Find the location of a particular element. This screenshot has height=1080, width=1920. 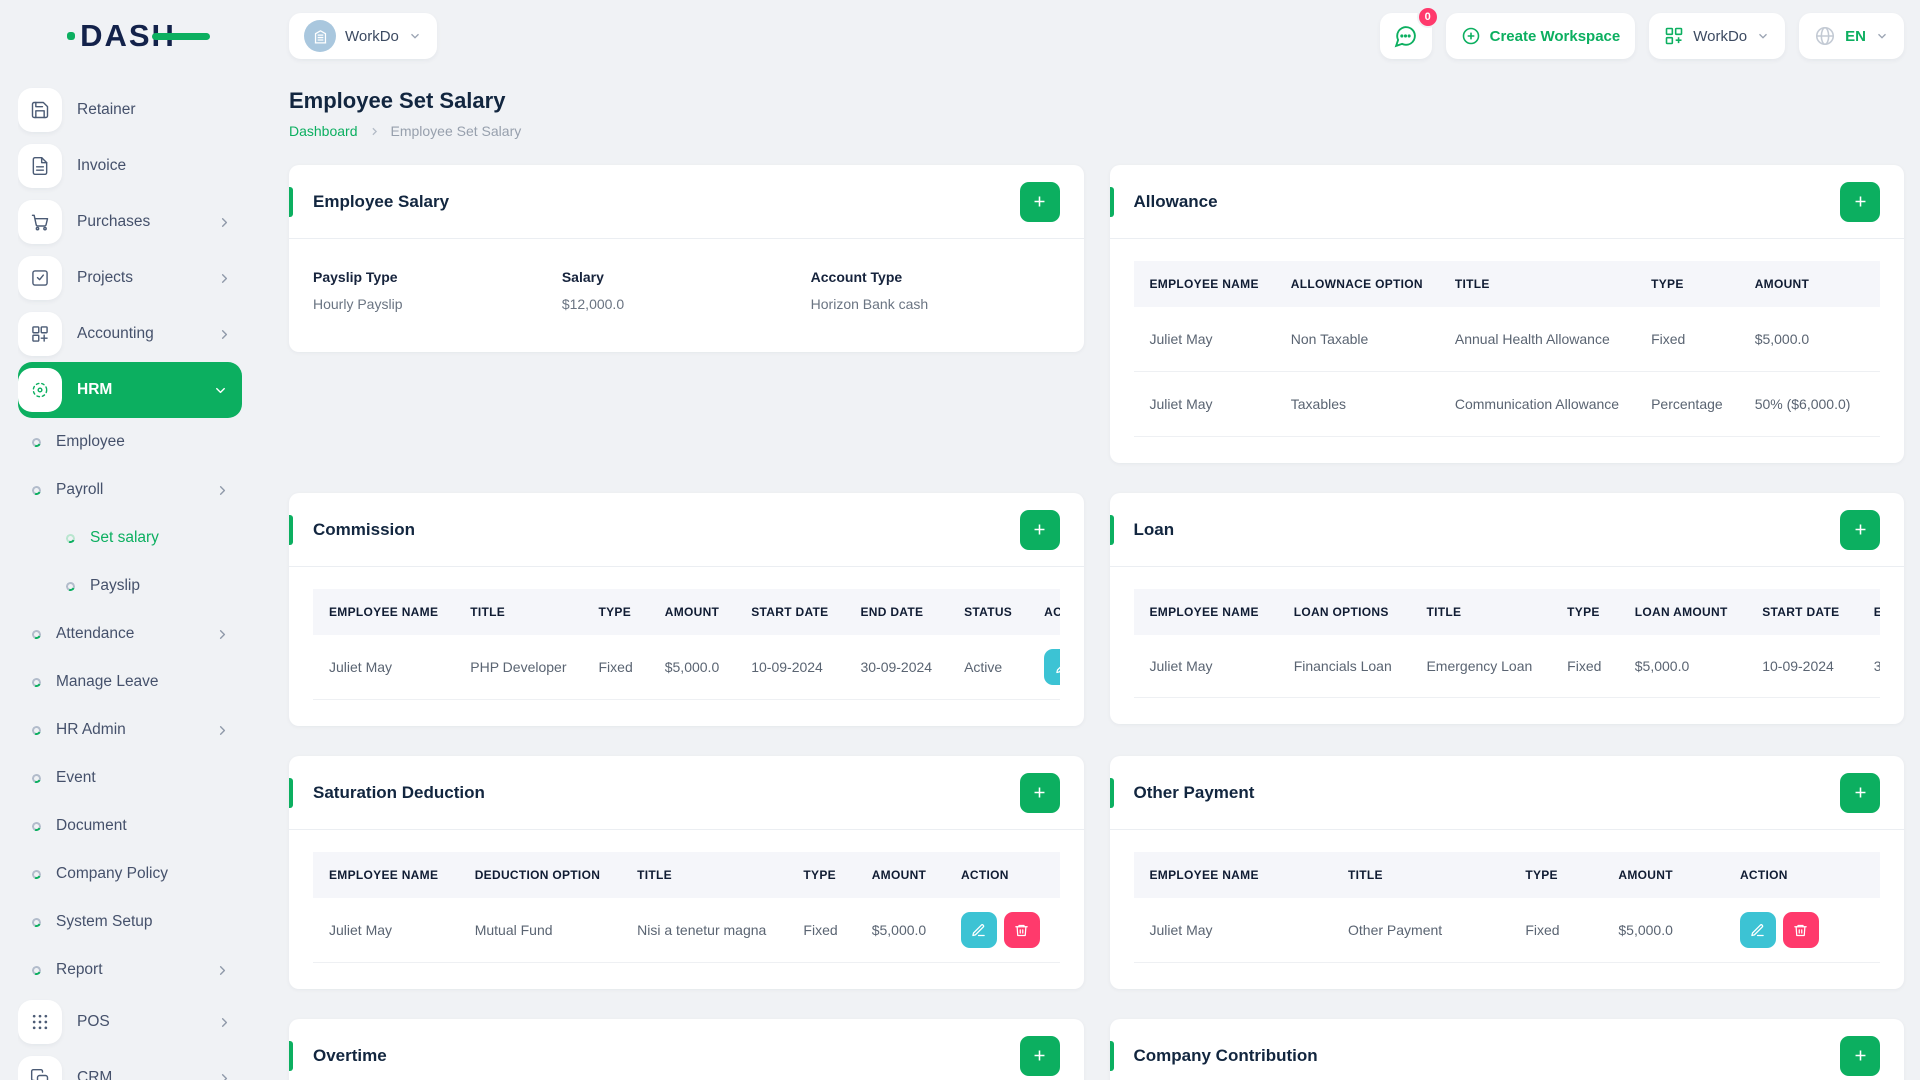

language-selector: EN is located at coordinates (1851, 36).